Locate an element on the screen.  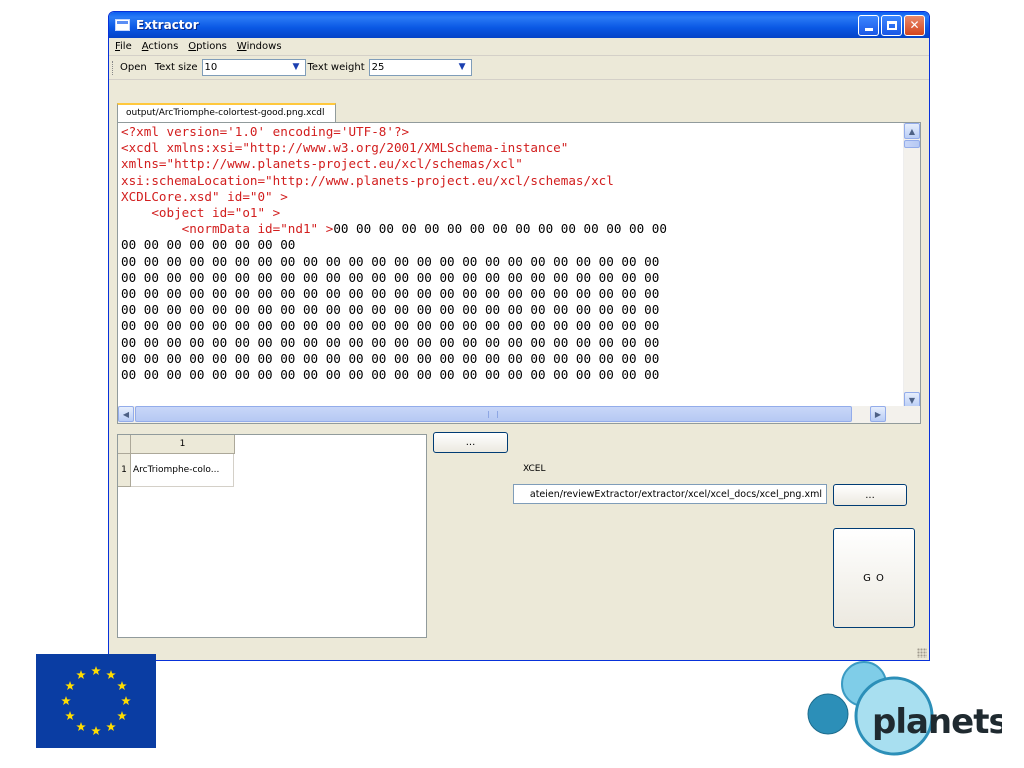
maximize-icon is located at coordinates (891, 25).